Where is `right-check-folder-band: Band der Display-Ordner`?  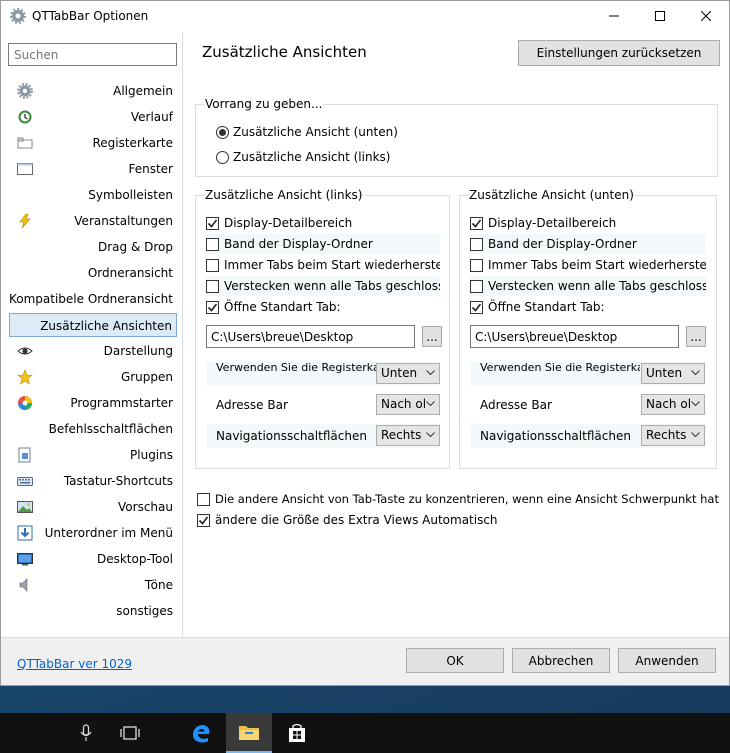
right-check-folder-band: Band der Display-Ordner is located at coordinates (588, 244).